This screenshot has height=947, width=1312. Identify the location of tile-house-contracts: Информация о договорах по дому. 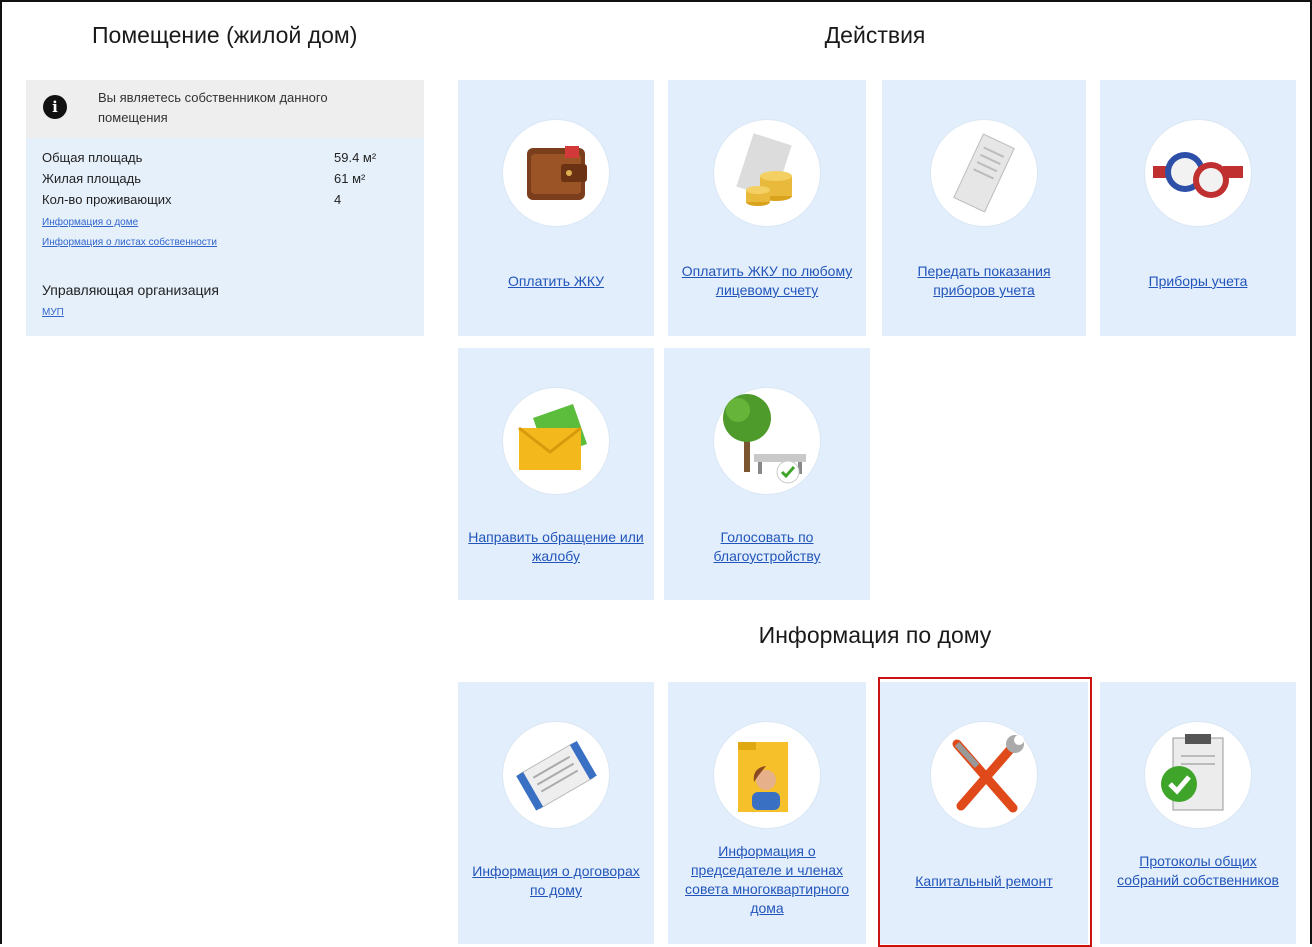
(556, 813).